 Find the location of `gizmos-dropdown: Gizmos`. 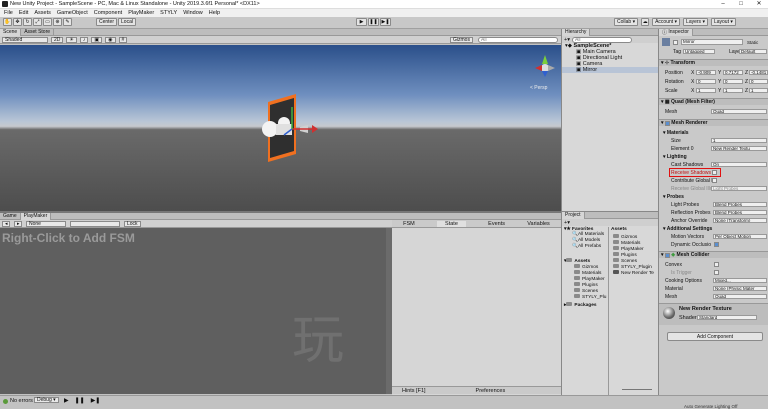

gizmos-dropdown: Gizmos is located at coordinates (461, 40).